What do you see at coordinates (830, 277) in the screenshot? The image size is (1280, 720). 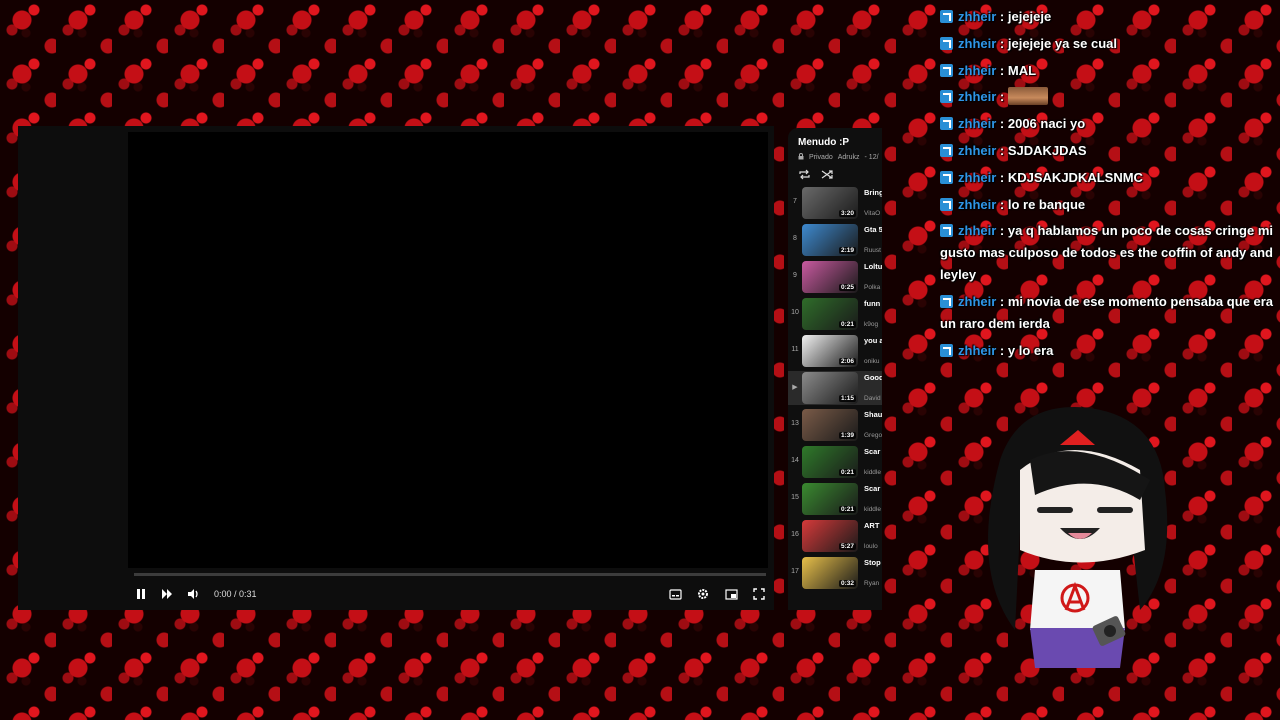 I see `playlist-item-thumbnail: 0:25` at bounding box center [830, 277].